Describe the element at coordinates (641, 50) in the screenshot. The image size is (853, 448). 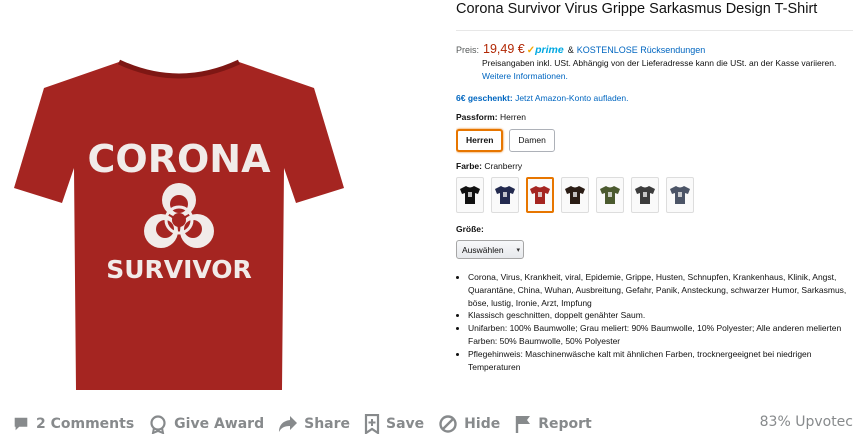
I see `free-returns-link: KOSTENLOSE Rücksendungen` at that location.